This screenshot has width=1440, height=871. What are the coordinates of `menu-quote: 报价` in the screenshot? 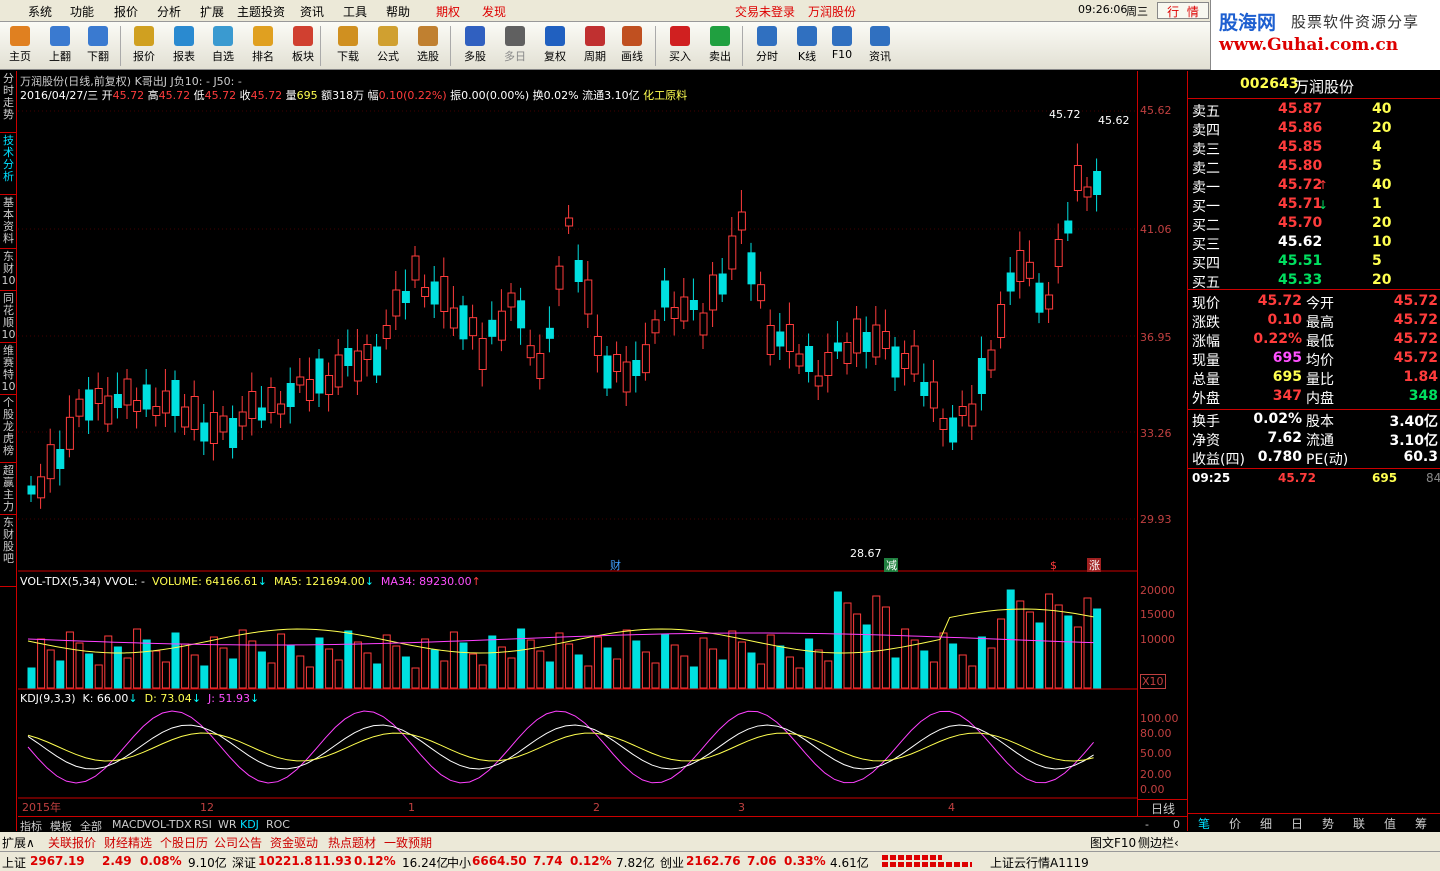 It's located at (126, 11).